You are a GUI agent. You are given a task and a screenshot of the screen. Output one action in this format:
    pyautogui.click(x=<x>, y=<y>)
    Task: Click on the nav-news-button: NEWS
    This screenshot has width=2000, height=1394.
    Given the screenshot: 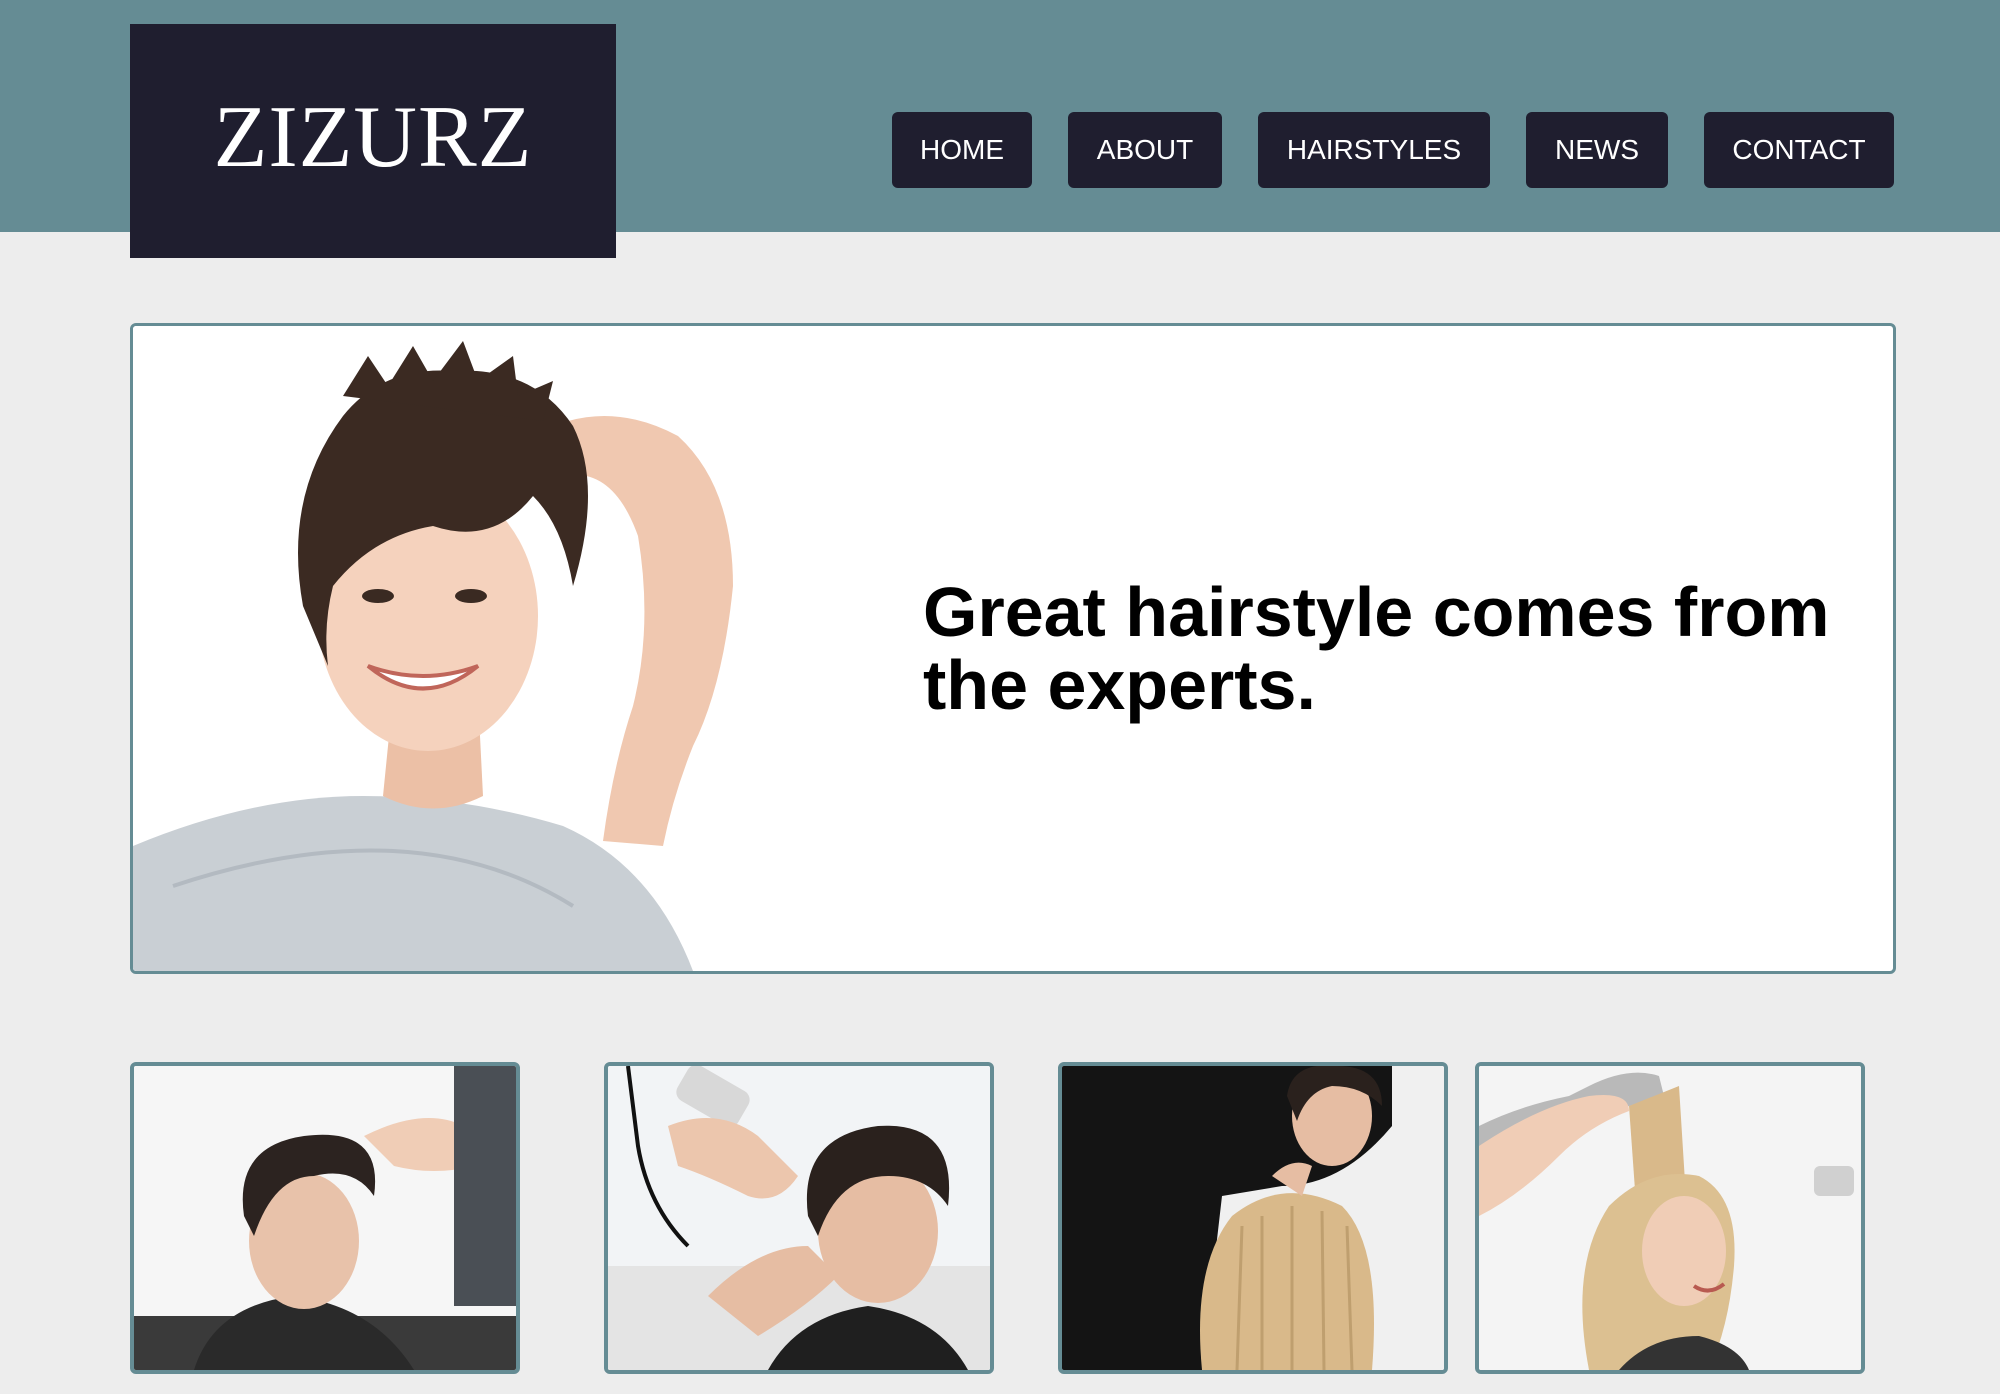 What is the action you would take?
    pyautogui.click(x=1597, y=150)
    